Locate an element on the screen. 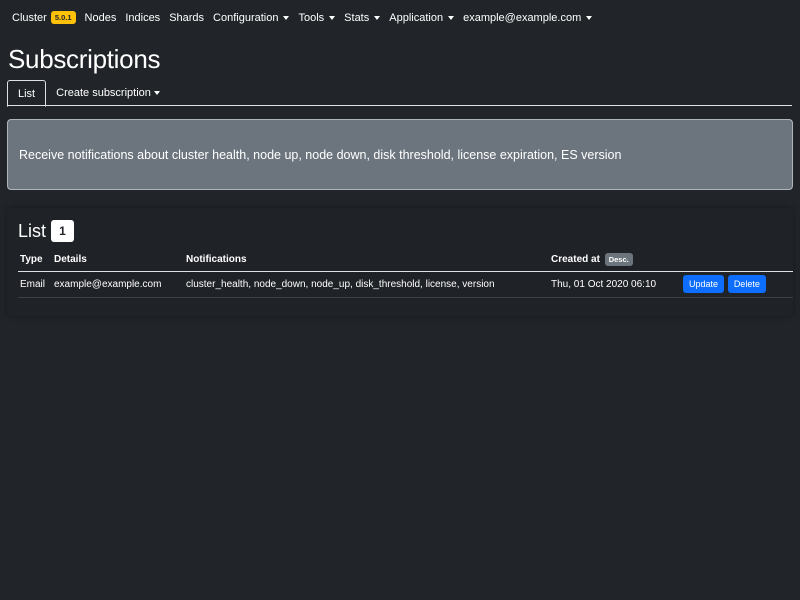  list-heading-label: List is located at coordinates (32, 230).